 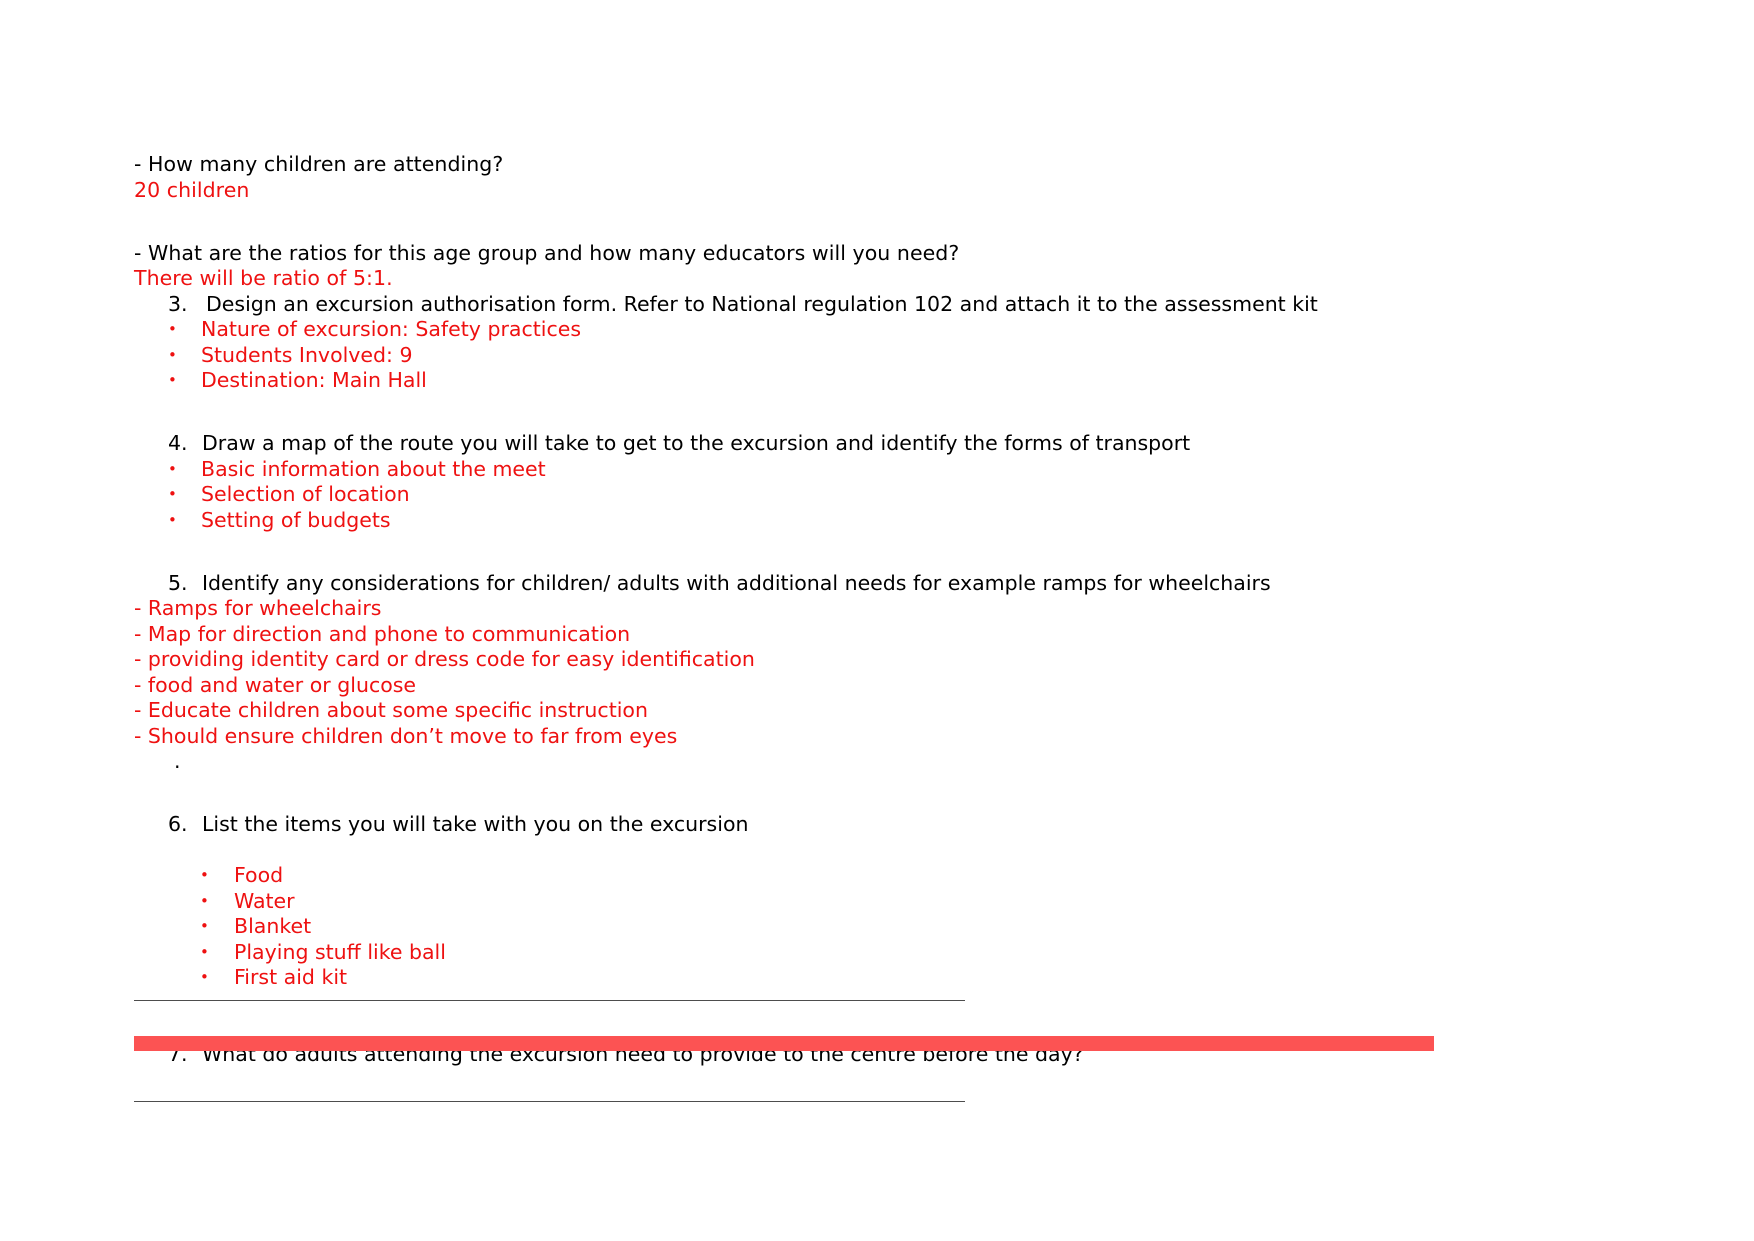 I want to click on answer-ratios: There will be ratio of 5:1., so click(x=263, y=278).